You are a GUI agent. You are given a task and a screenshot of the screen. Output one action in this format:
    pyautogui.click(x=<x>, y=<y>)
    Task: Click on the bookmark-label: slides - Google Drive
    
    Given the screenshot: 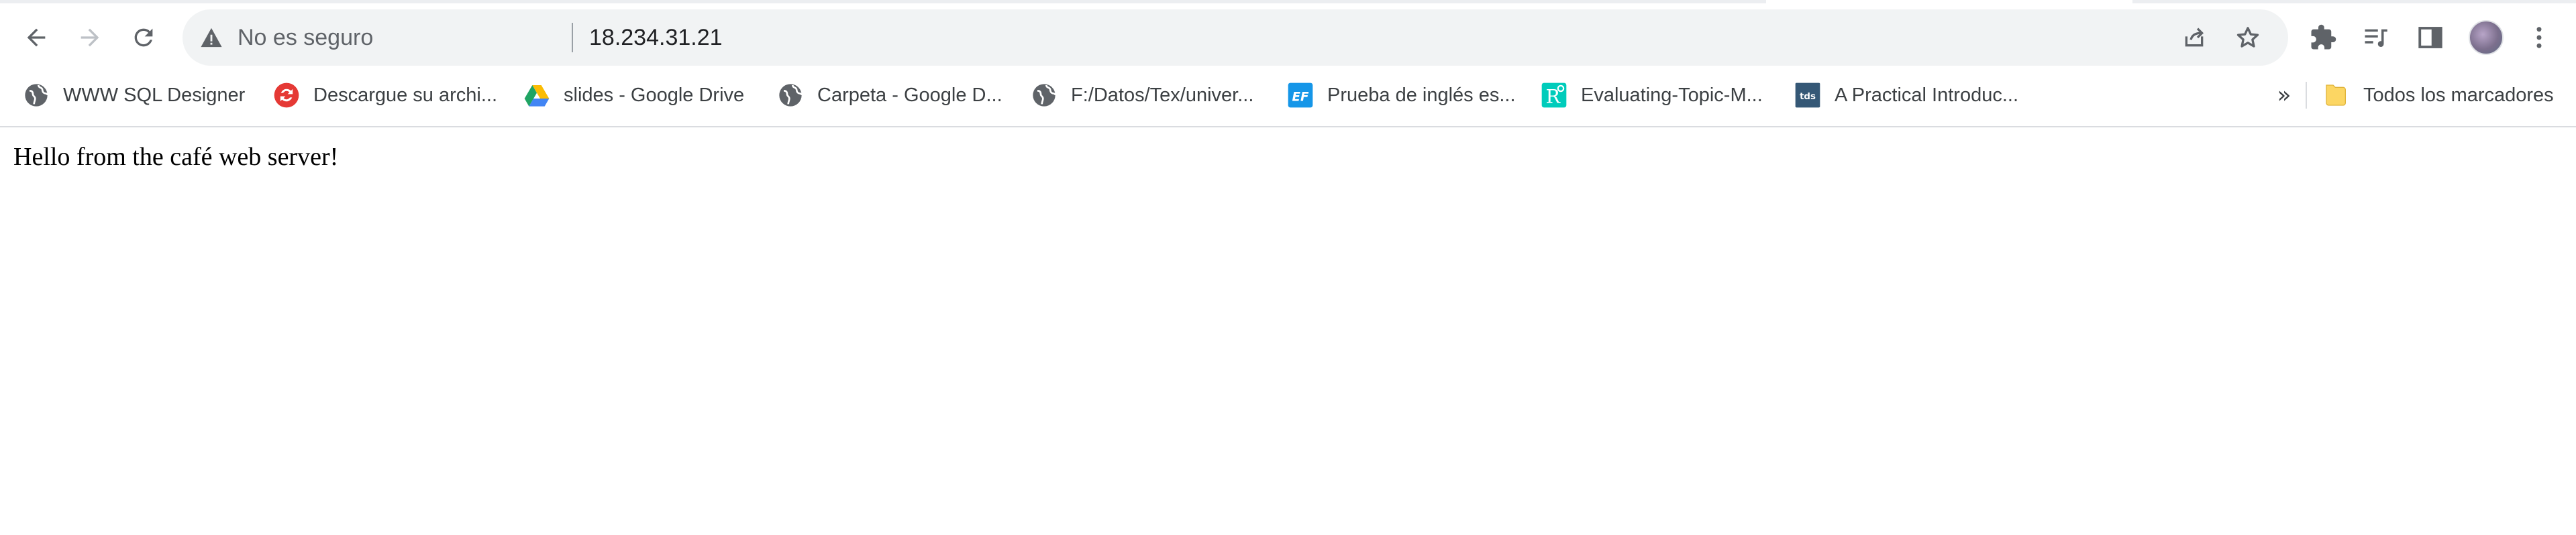 What is the action you would take?
    pyautogui.click(x=654, y=95)
    